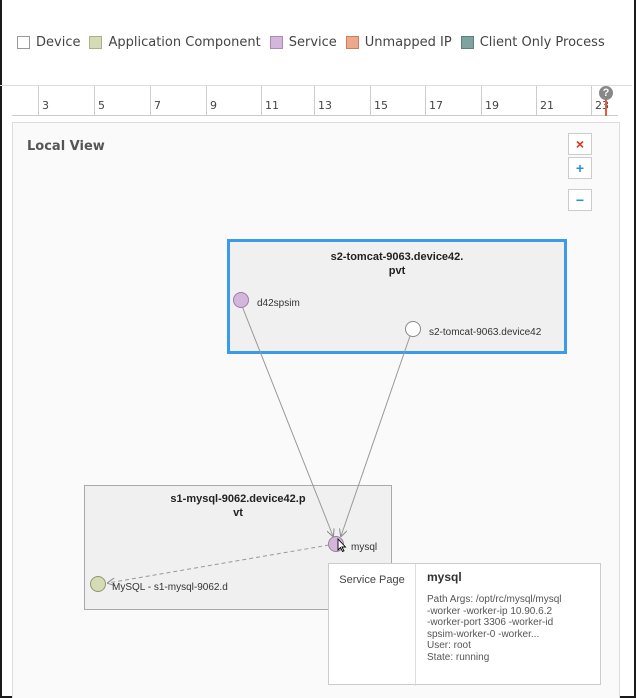 The image size is (636, 698). What do you see at coordinates (342, 545) in the screenshot?
I see `mouse-cursor-icon` at bounding box center [342, 545].